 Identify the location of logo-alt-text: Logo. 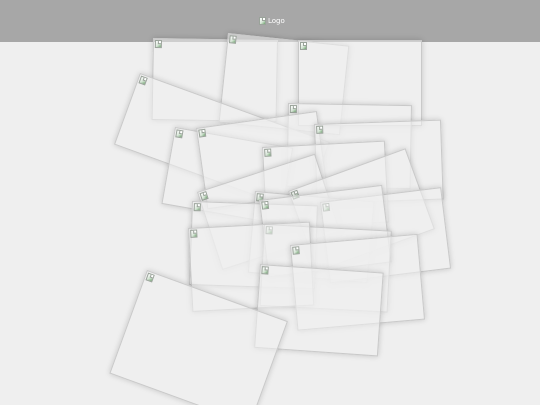
(276, 21).